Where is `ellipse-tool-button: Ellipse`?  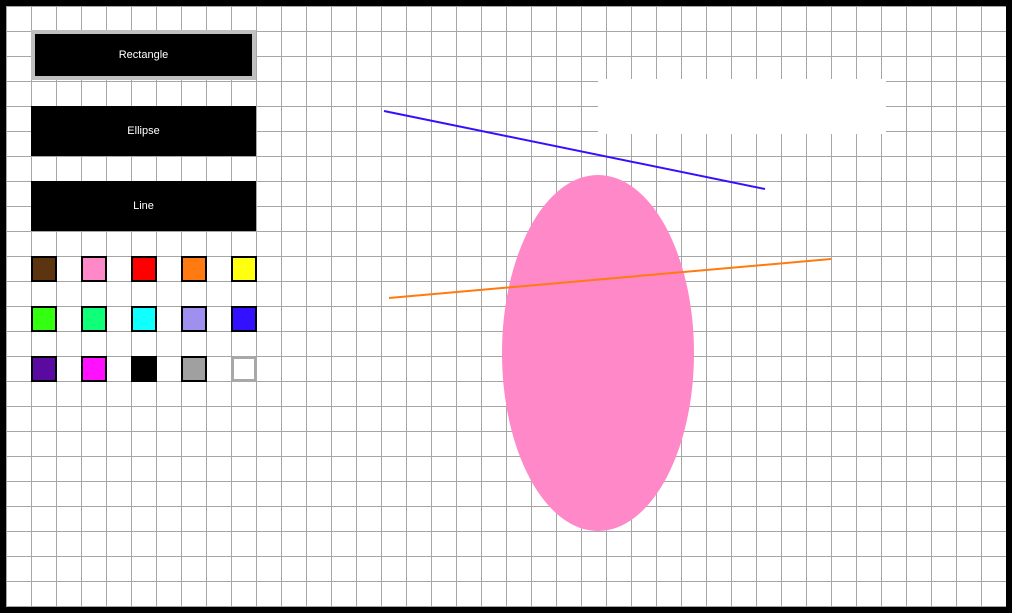 ellipse-tool-button: Ellipse is located at coordinates (143, 131).